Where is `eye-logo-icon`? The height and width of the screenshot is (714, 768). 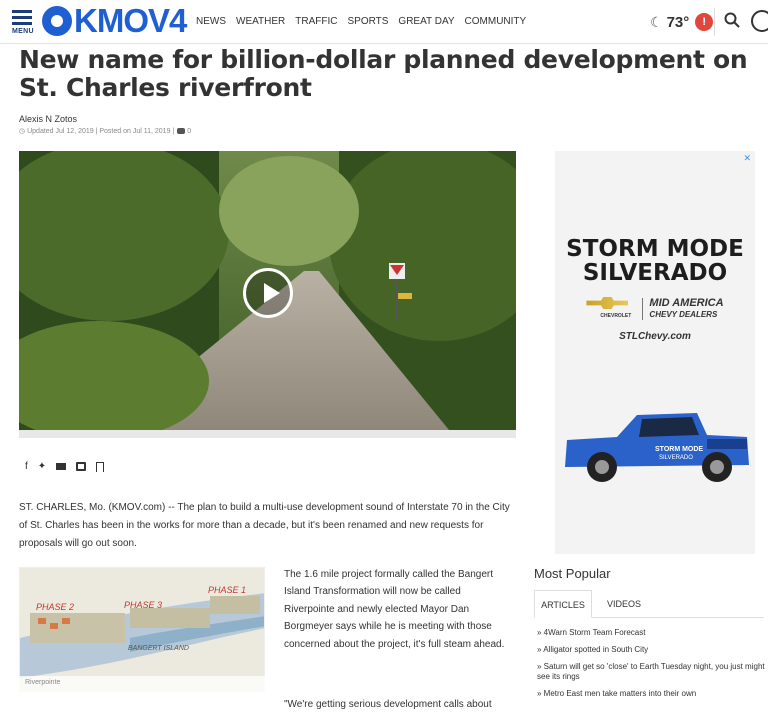
eye-logo-icon is located at coordinates (57, 21).